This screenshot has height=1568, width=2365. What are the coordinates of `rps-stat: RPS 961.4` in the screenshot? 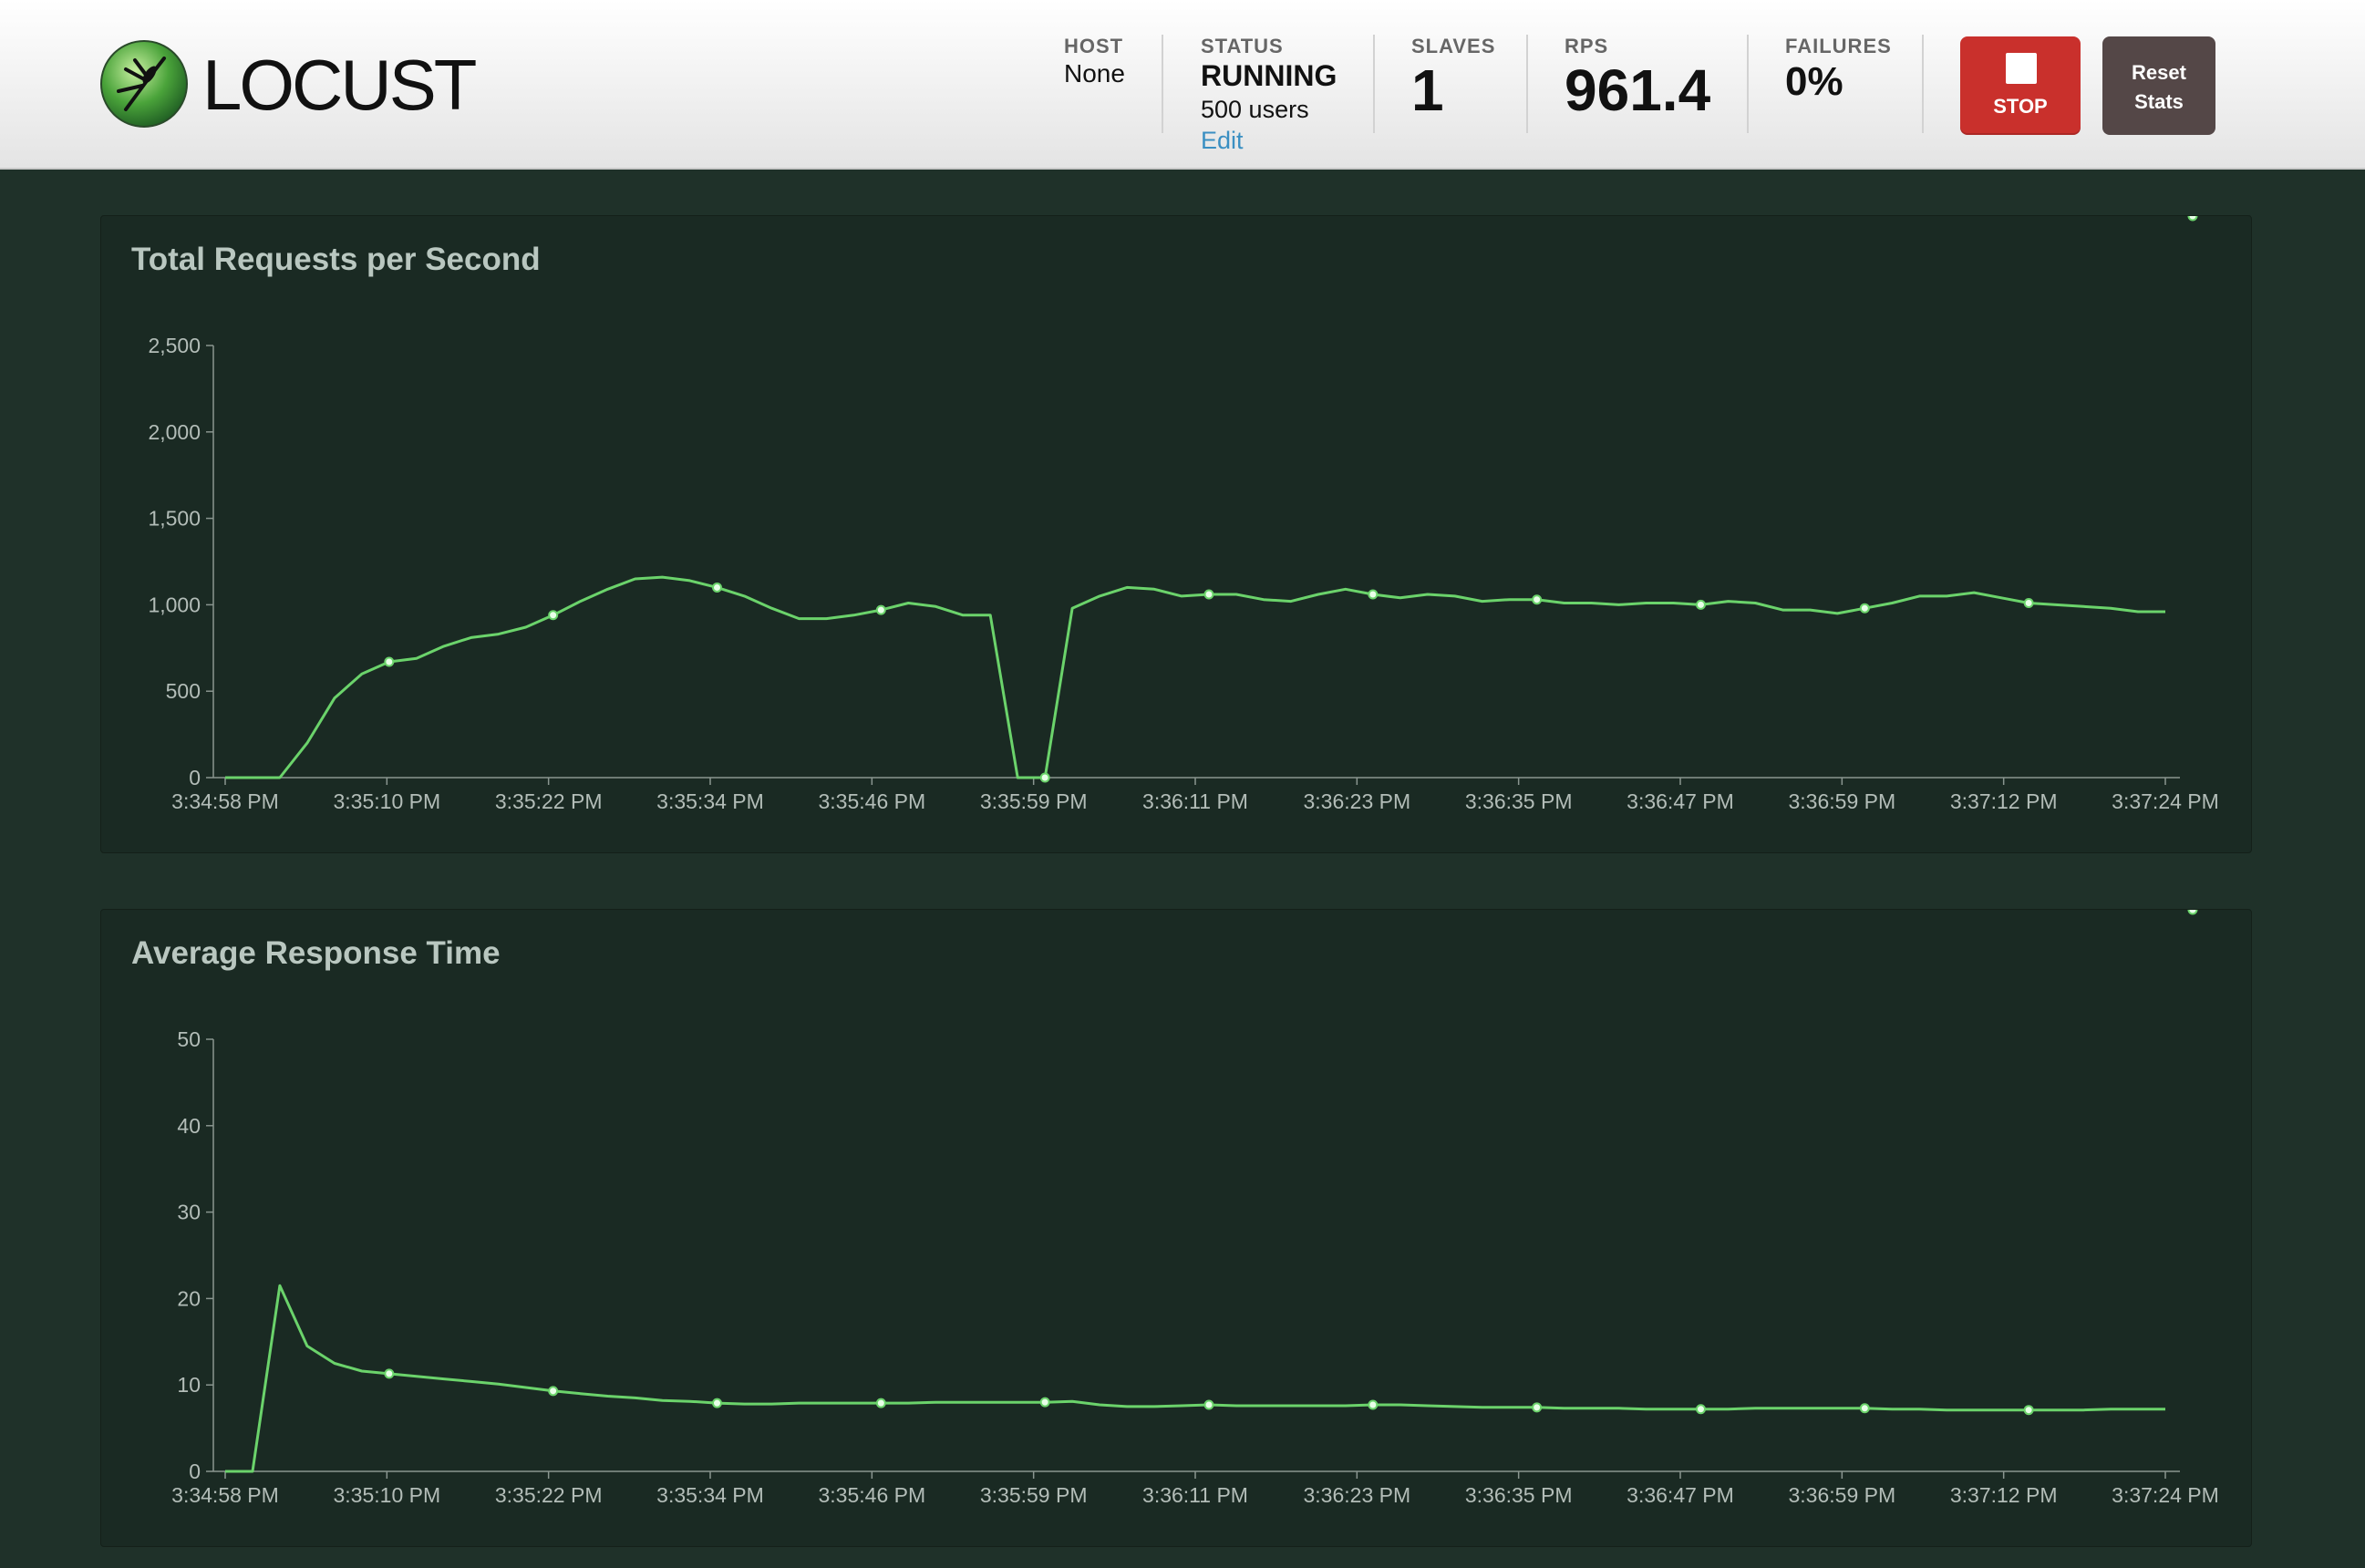 It's located at (1637, 78).